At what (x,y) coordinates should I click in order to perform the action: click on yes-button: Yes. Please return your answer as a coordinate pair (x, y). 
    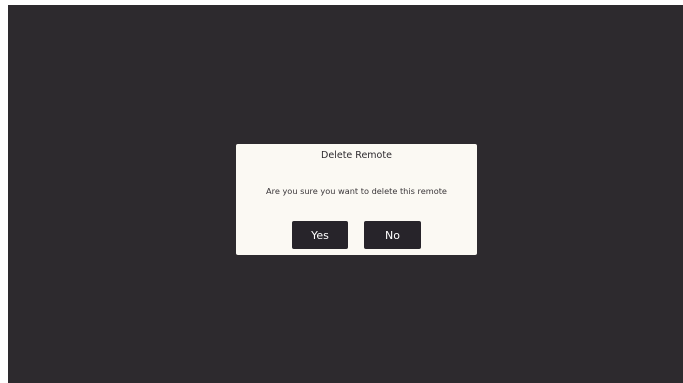
    Looking at the image, I should click on (320, 235).